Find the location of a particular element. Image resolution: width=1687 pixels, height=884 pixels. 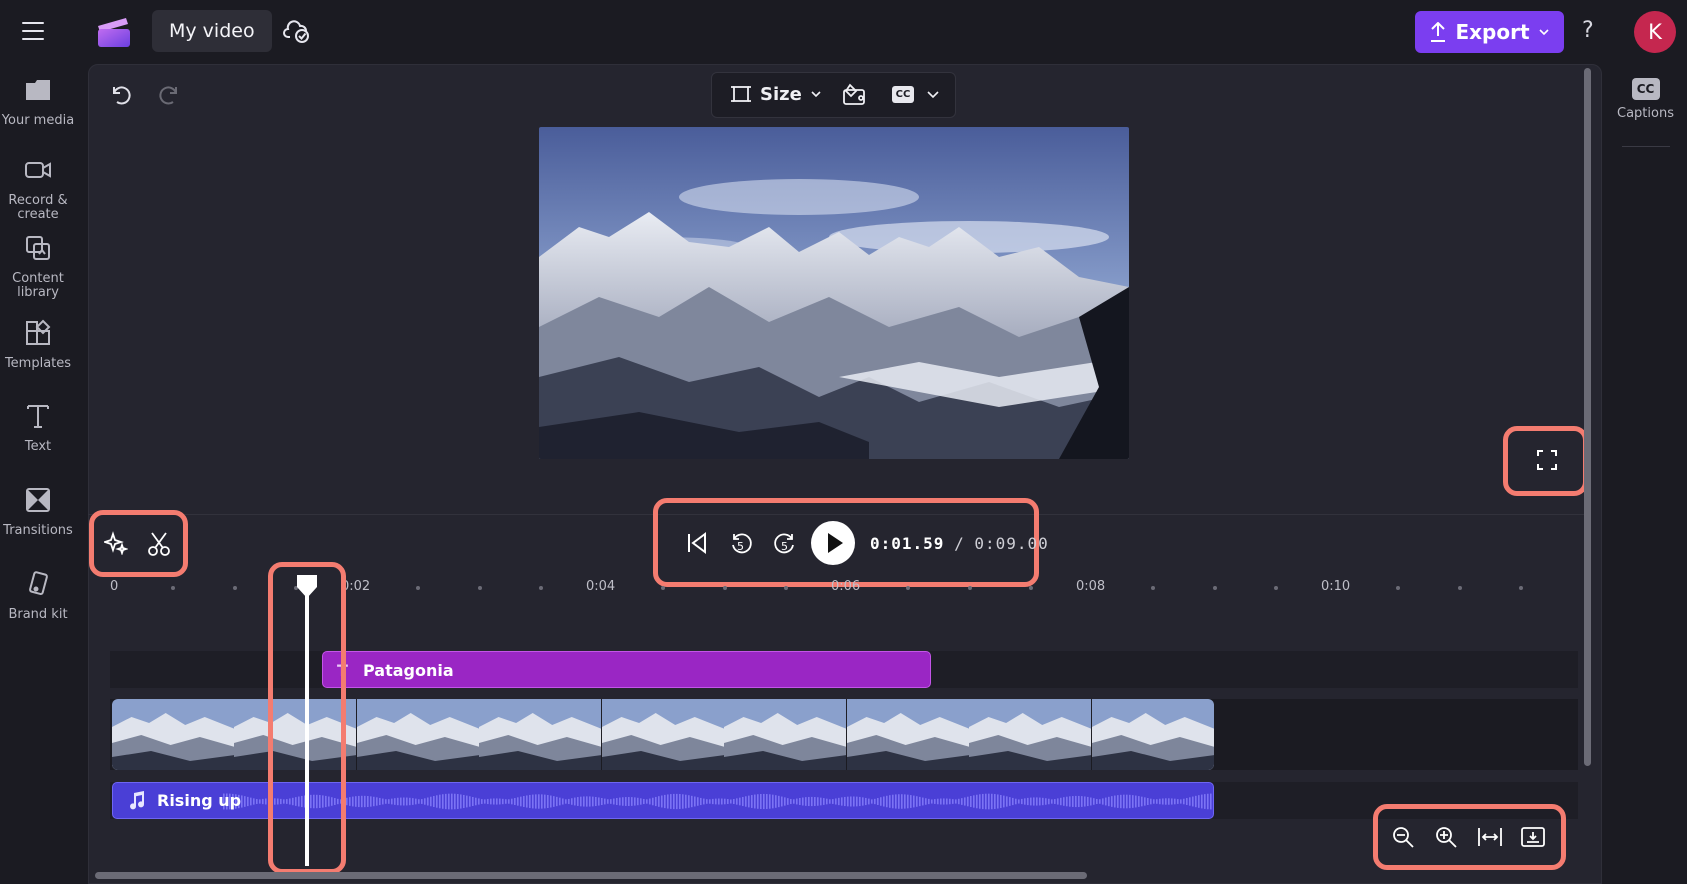

mountain-scene is located at coordinates (834, 293).